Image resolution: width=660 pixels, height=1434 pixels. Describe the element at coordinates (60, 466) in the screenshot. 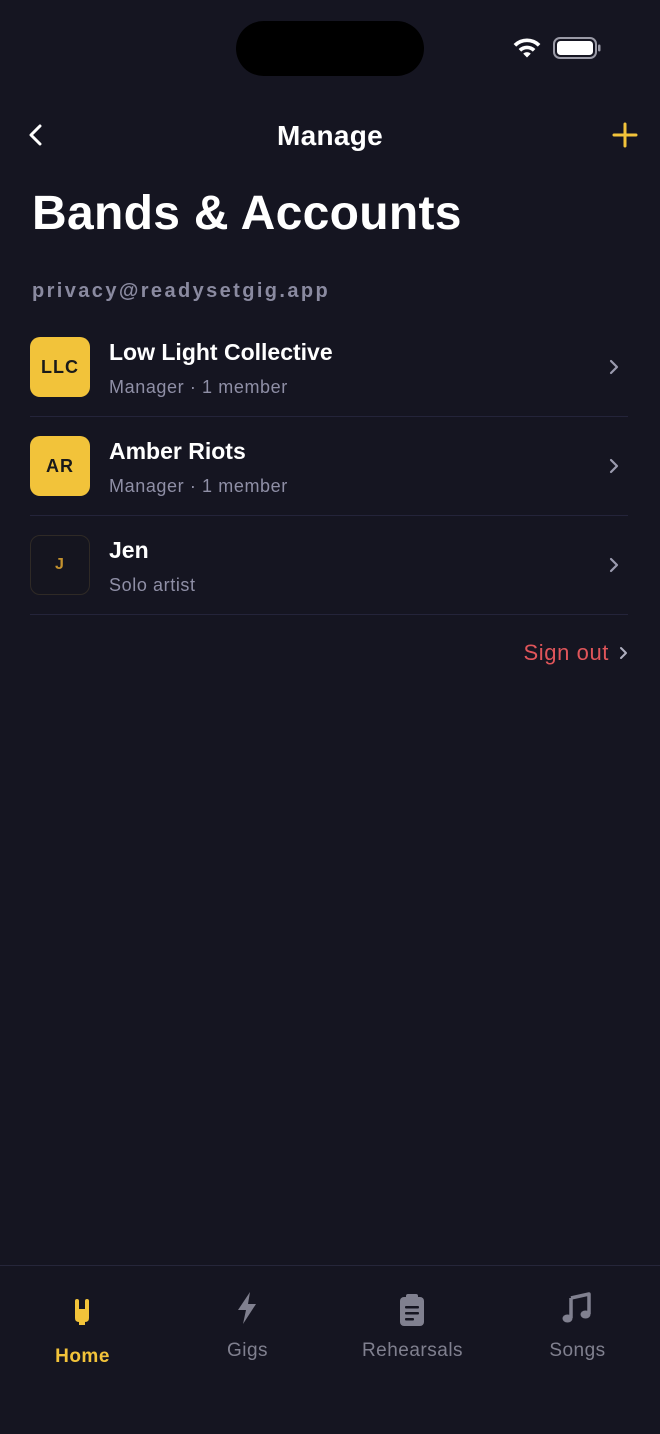

I see `band-avatar: AR` at that location.